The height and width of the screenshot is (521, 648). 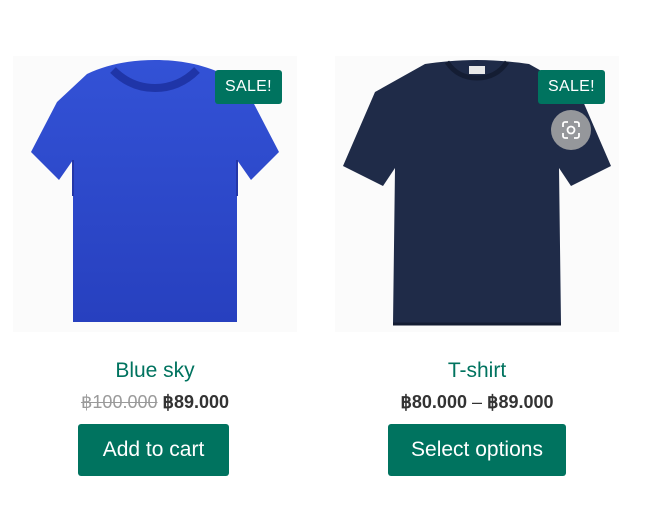 What do you see at coordinates (119, 402) in the screenshot?
I see `original-price: ฿100.000` at bounding box center [119, 402].